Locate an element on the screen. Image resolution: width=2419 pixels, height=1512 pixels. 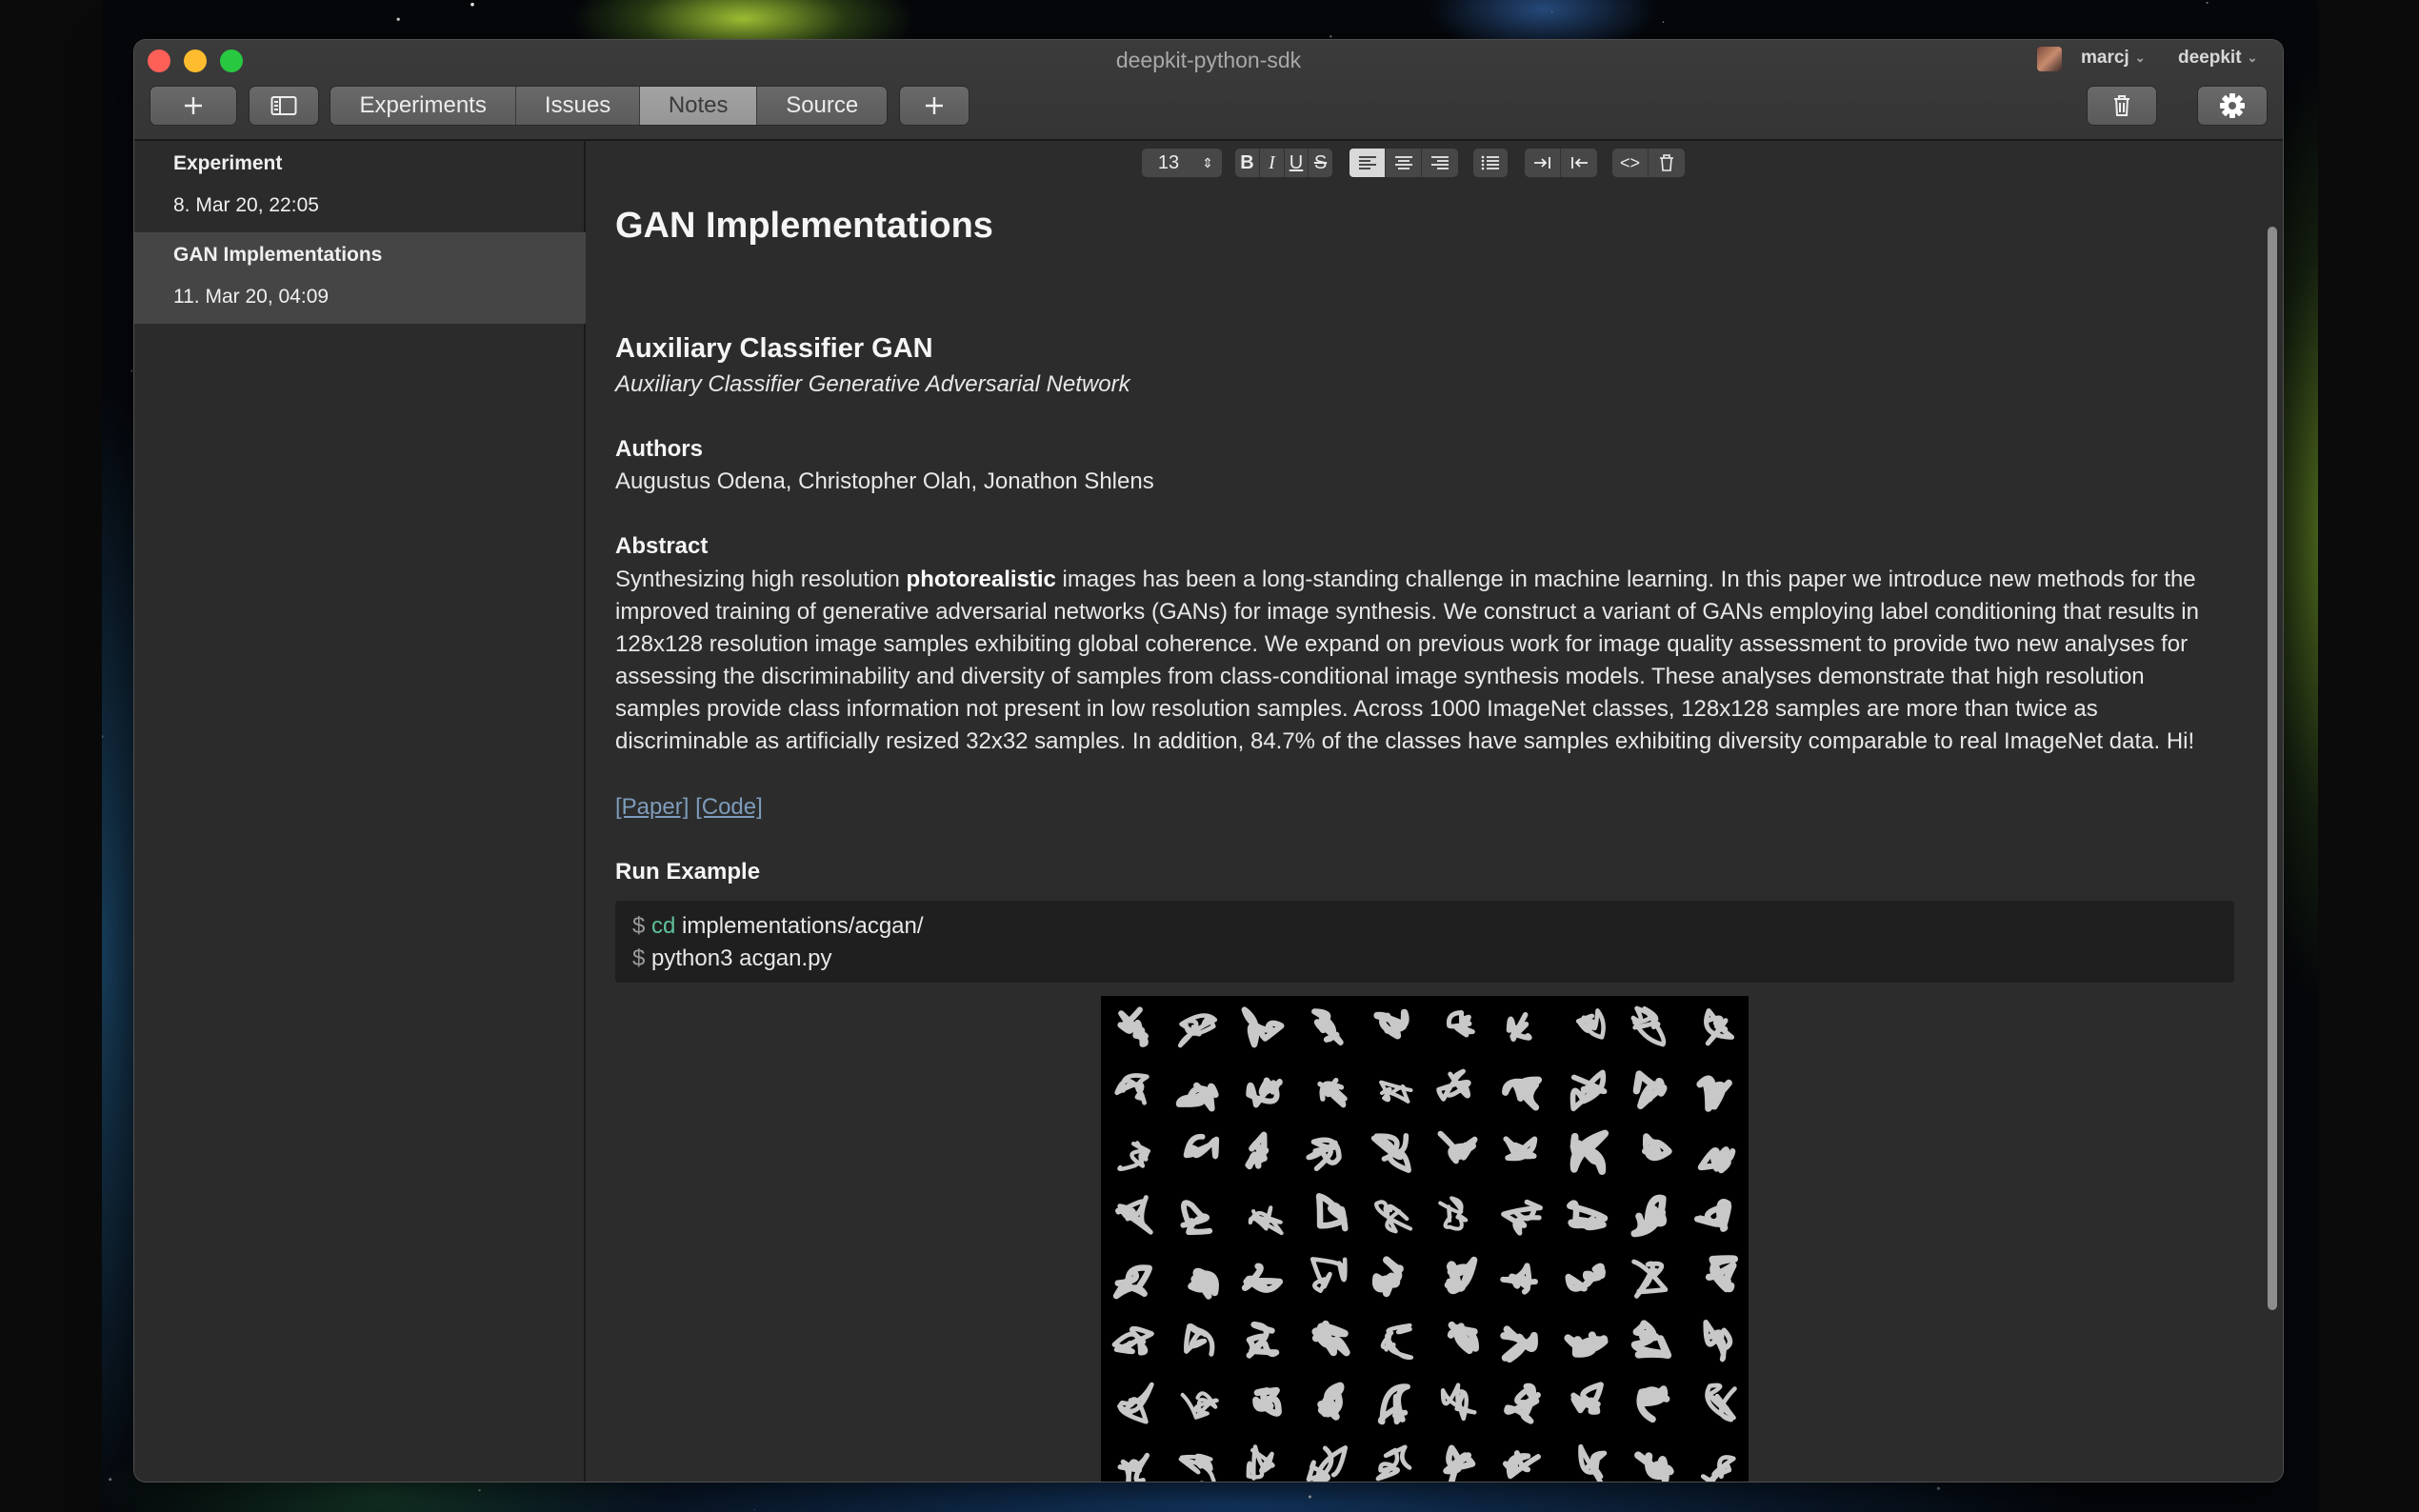
tab-notes: Notes is located at coordinates (698, 106).